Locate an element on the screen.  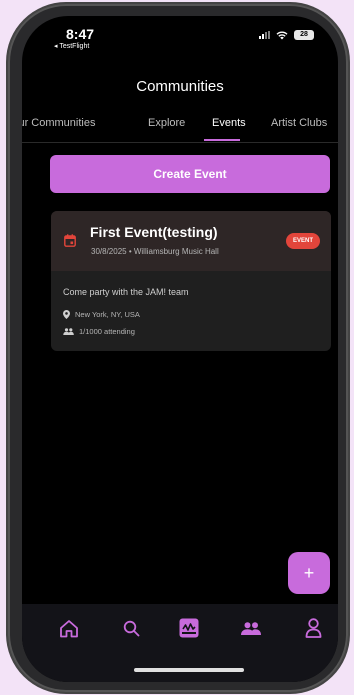
profile-icon is located at coordinates (313, 628).